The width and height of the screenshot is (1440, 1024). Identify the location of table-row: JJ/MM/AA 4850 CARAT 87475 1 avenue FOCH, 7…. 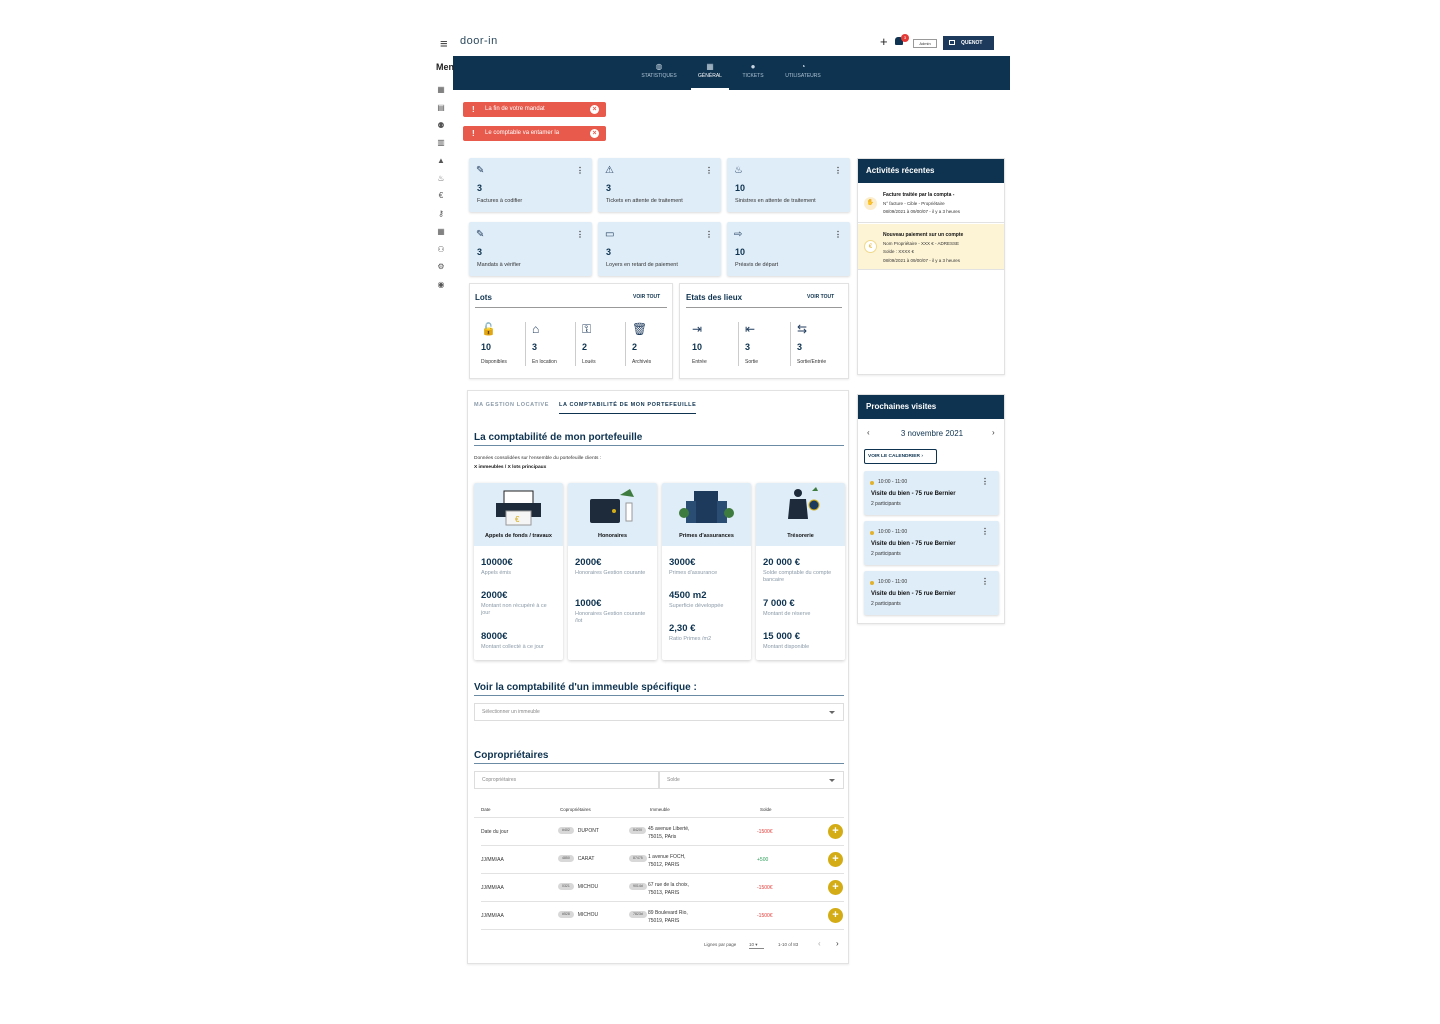
(662, 860).